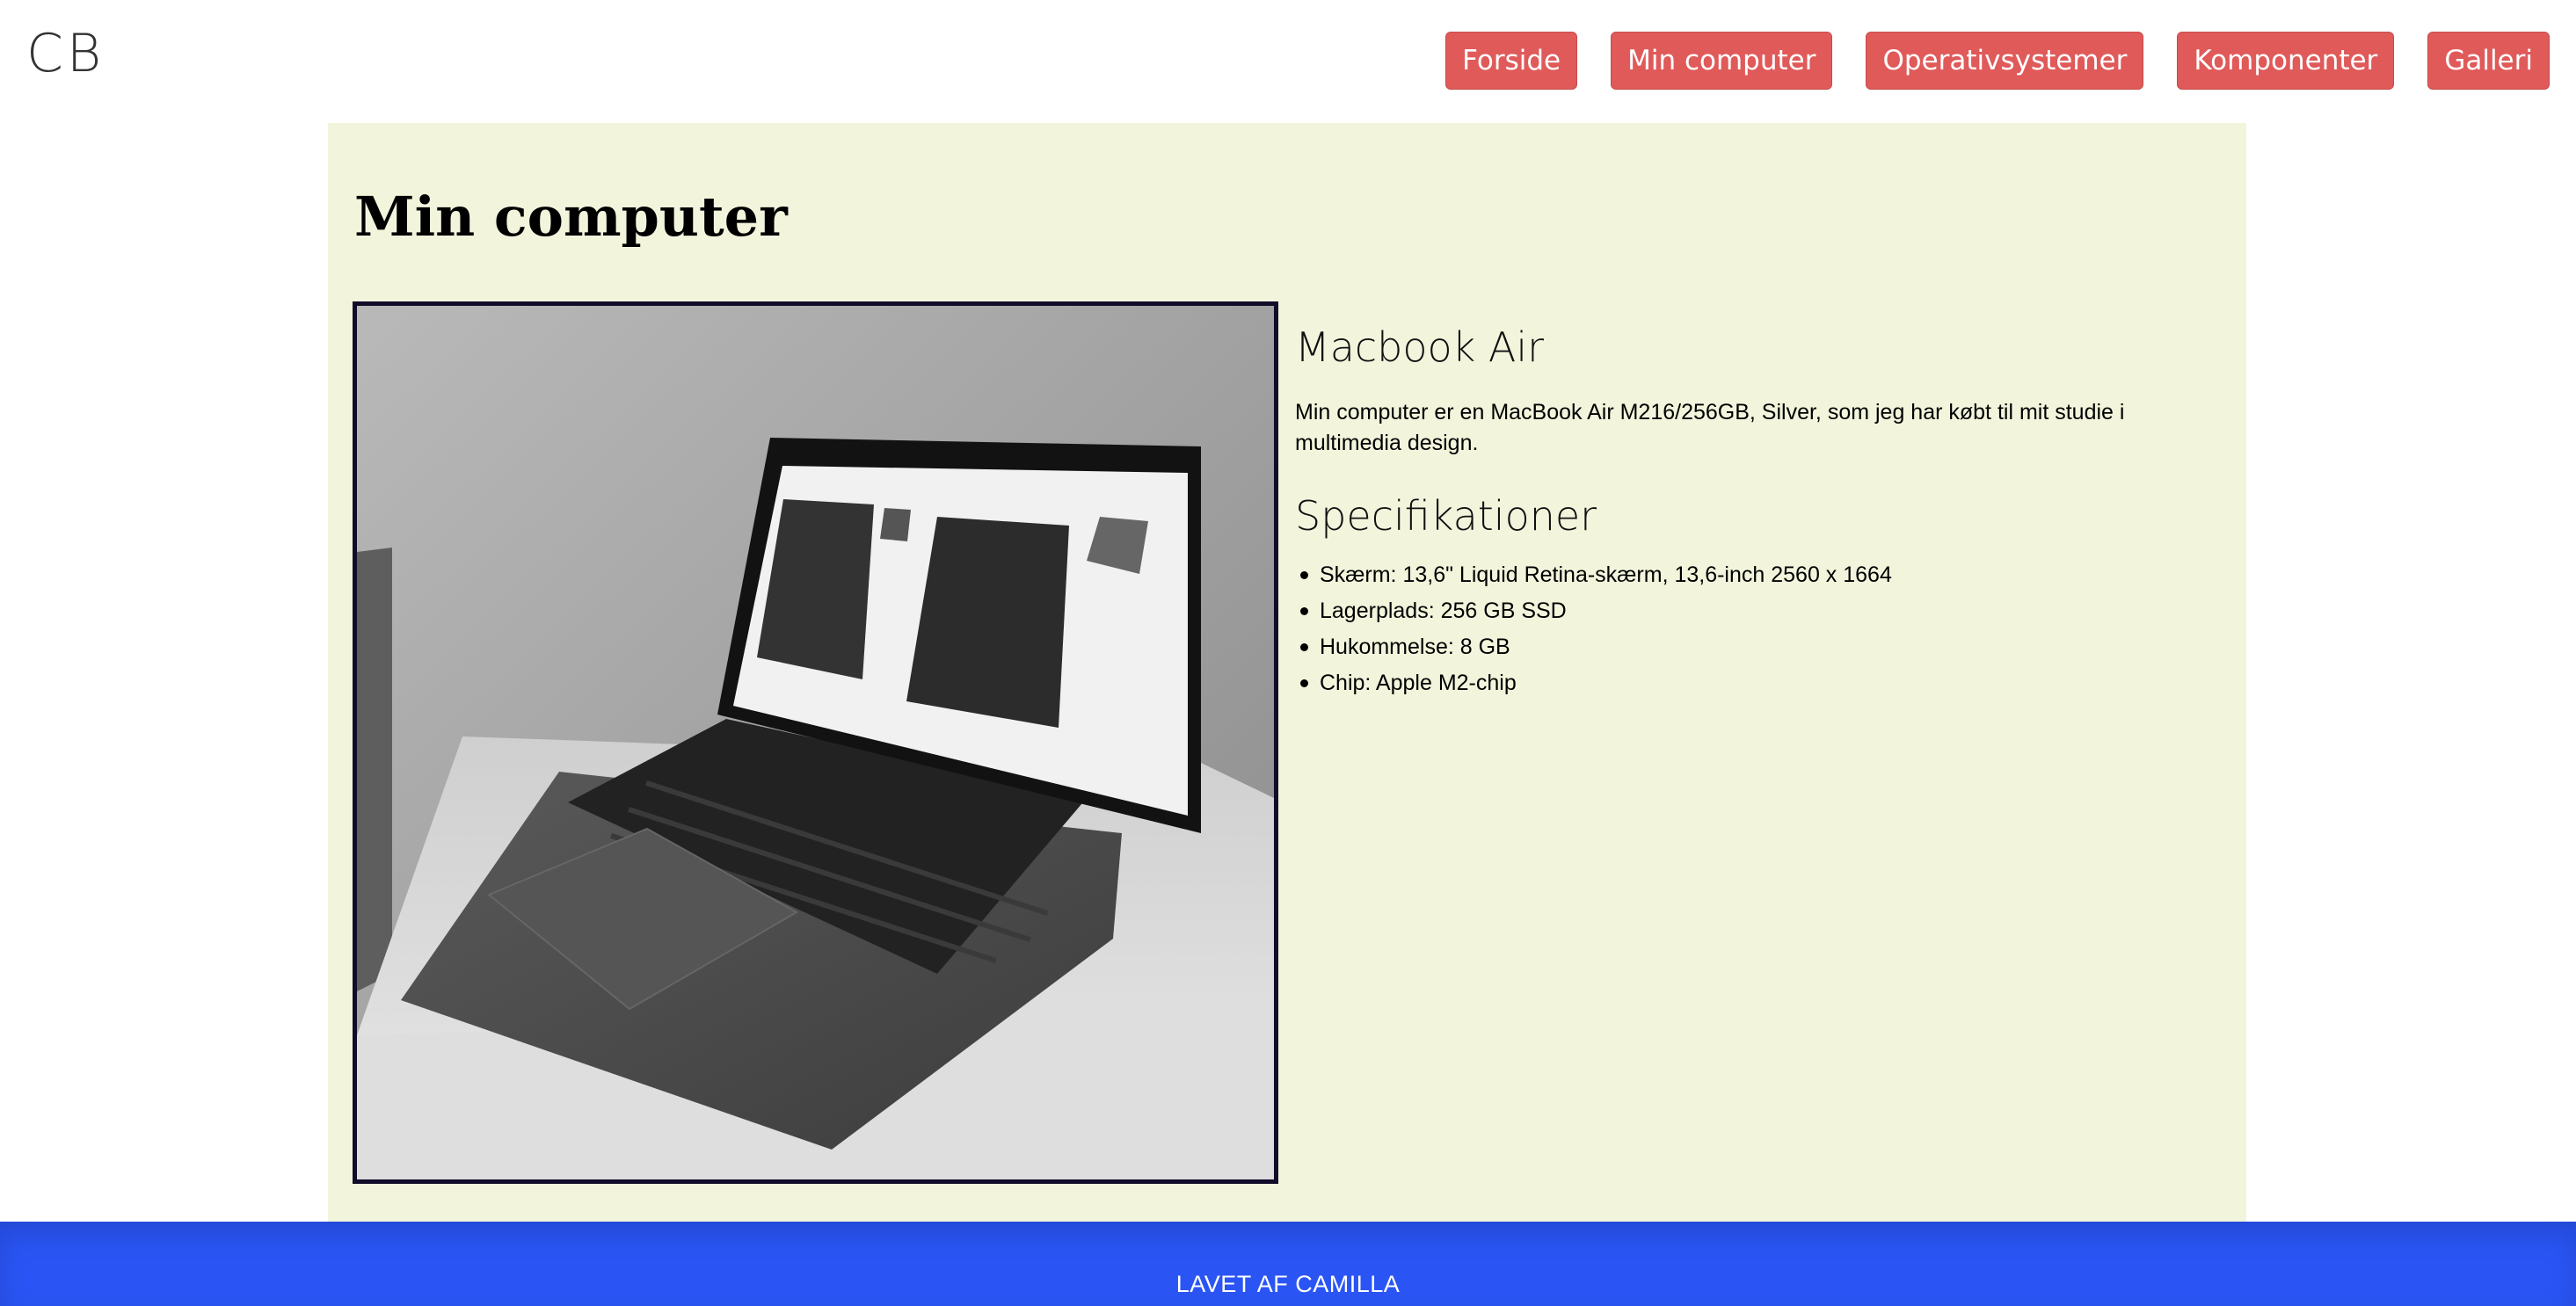  What do you see at coordinates (2488, 61) in the screenshot?
I see `nav-galleri-button: Galleri` at bounding box center [2488, 61].